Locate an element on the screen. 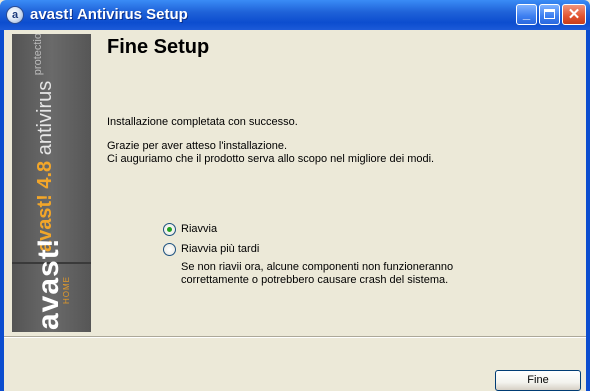 This screenshot has height=391, width=590. maximize-icon is located at coordinates (549, 14).